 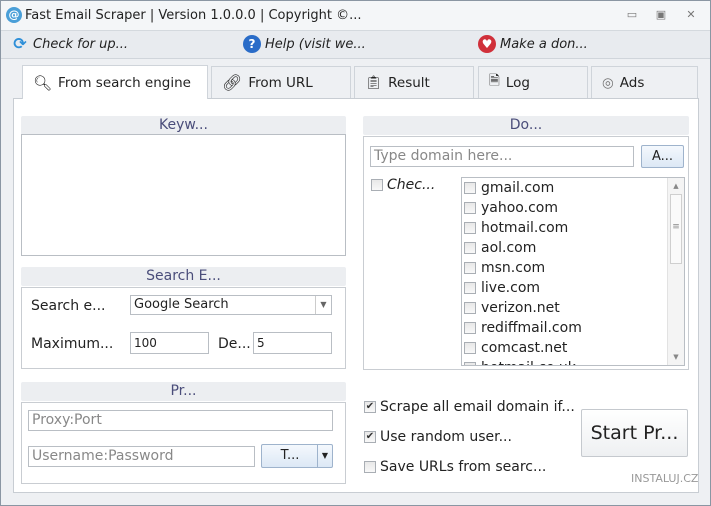 I want to click on maximize-button: ▣, so click(x=661, y=15).